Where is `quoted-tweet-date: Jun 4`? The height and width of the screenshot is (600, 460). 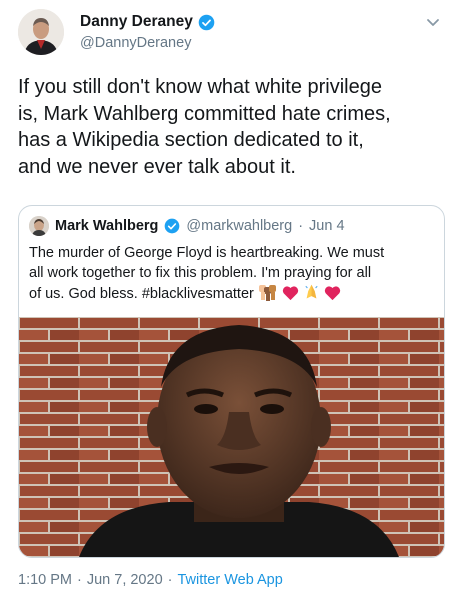 quoted-tweet-date: Jun 4 is located at coordinates (327, 226).